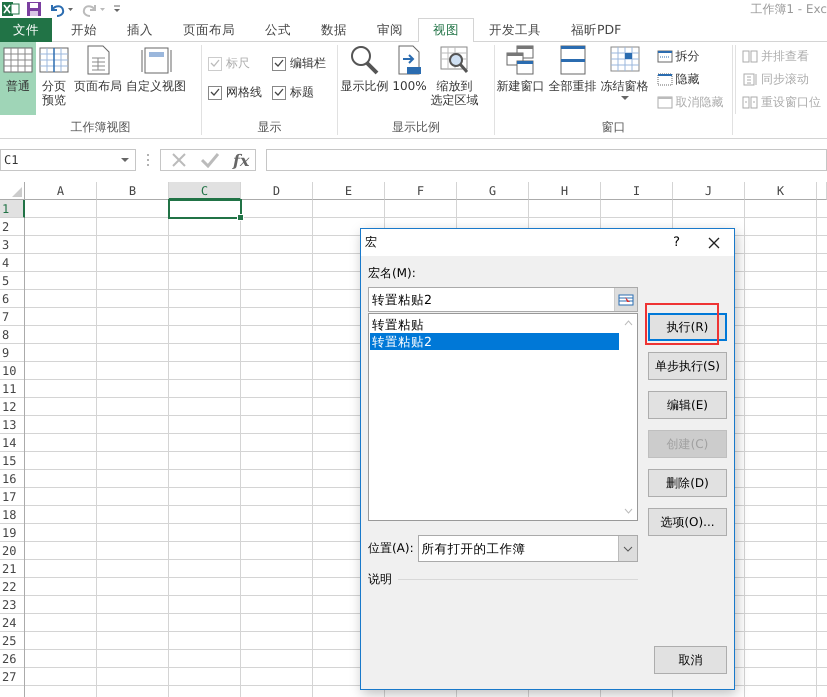 The width and height of the screenshot is (827, 697). What do you see at coordinates (624, 78) in the screenshot?
I see `ribbon-button: 冻结窗格` at bounding box center [624, 78].